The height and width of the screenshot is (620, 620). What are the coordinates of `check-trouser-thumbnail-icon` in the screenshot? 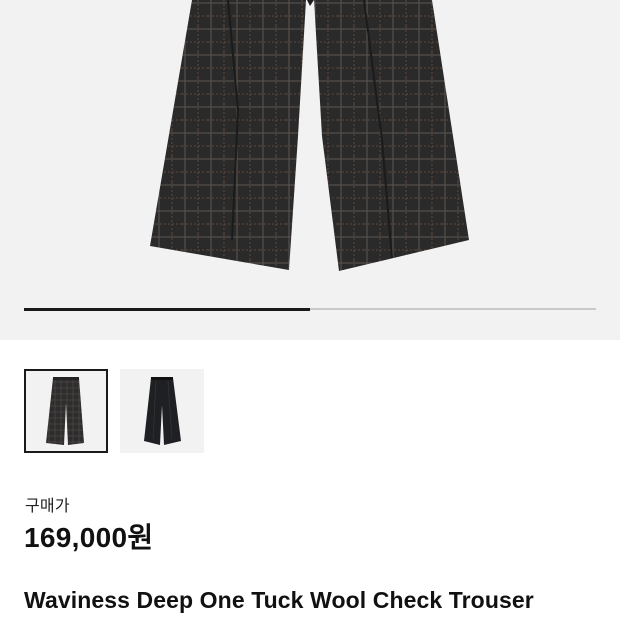 It's located at (65, 411).